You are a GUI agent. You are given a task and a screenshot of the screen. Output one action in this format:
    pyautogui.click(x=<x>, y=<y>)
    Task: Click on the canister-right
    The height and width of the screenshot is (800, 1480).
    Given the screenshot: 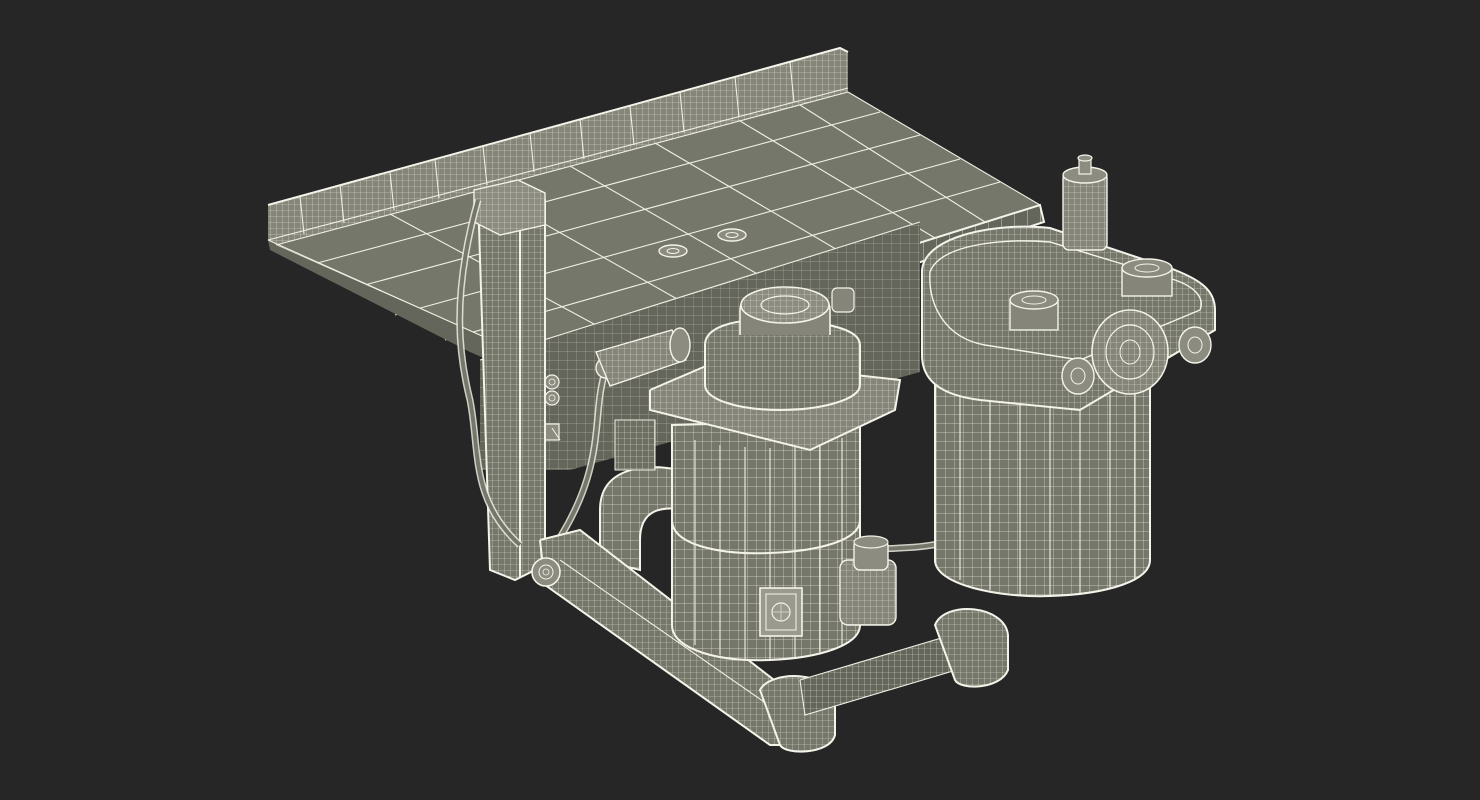 What is the action you would take?
    pyautogui.click(x=1042, y=488)
    